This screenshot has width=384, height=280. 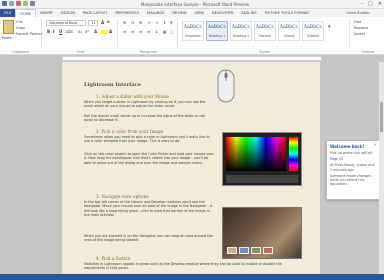 I want to click on tab-insert: INSERT, so click(x=46, y=13).